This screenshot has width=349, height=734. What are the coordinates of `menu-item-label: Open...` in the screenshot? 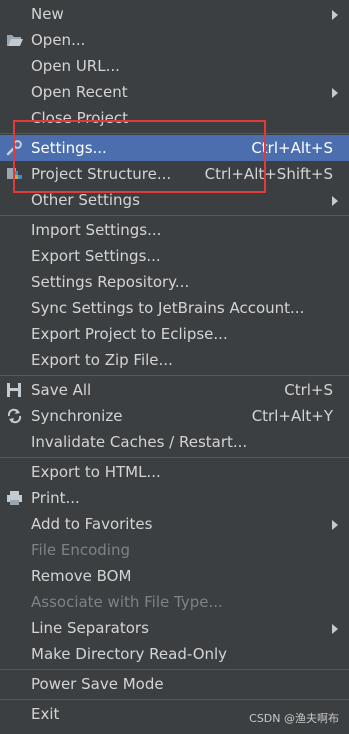 It's located at (58, 40).